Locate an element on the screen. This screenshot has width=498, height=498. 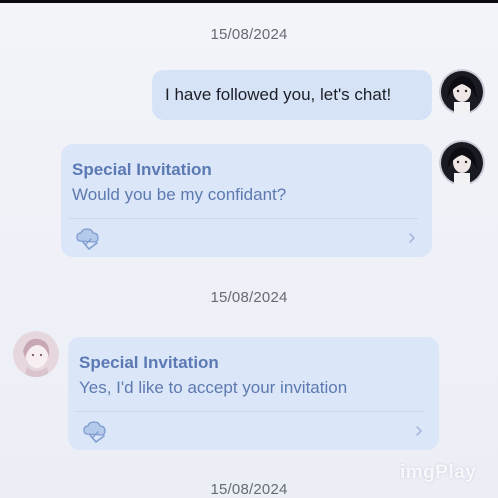
outgoing-message-bubble: I have followed you, let's chat! is located at coordinates (292, 95).